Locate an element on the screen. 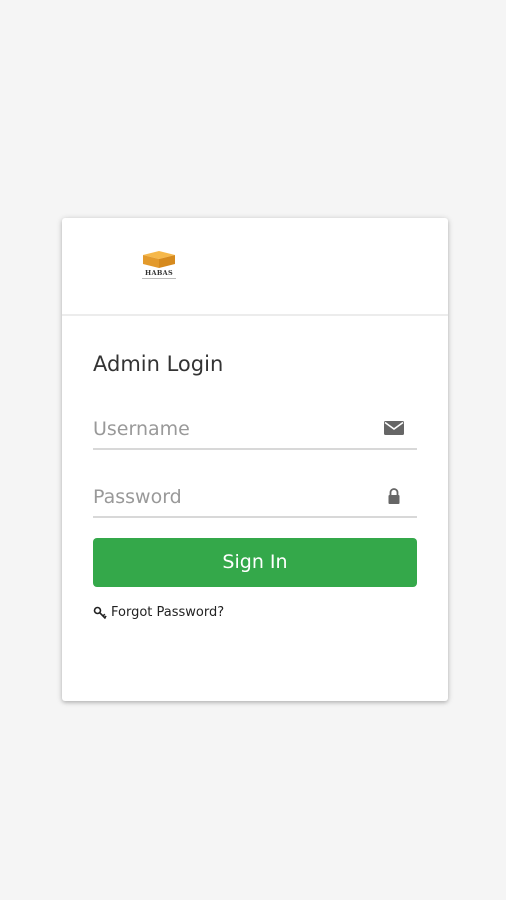  password-field is located at coordinates (255, 500).